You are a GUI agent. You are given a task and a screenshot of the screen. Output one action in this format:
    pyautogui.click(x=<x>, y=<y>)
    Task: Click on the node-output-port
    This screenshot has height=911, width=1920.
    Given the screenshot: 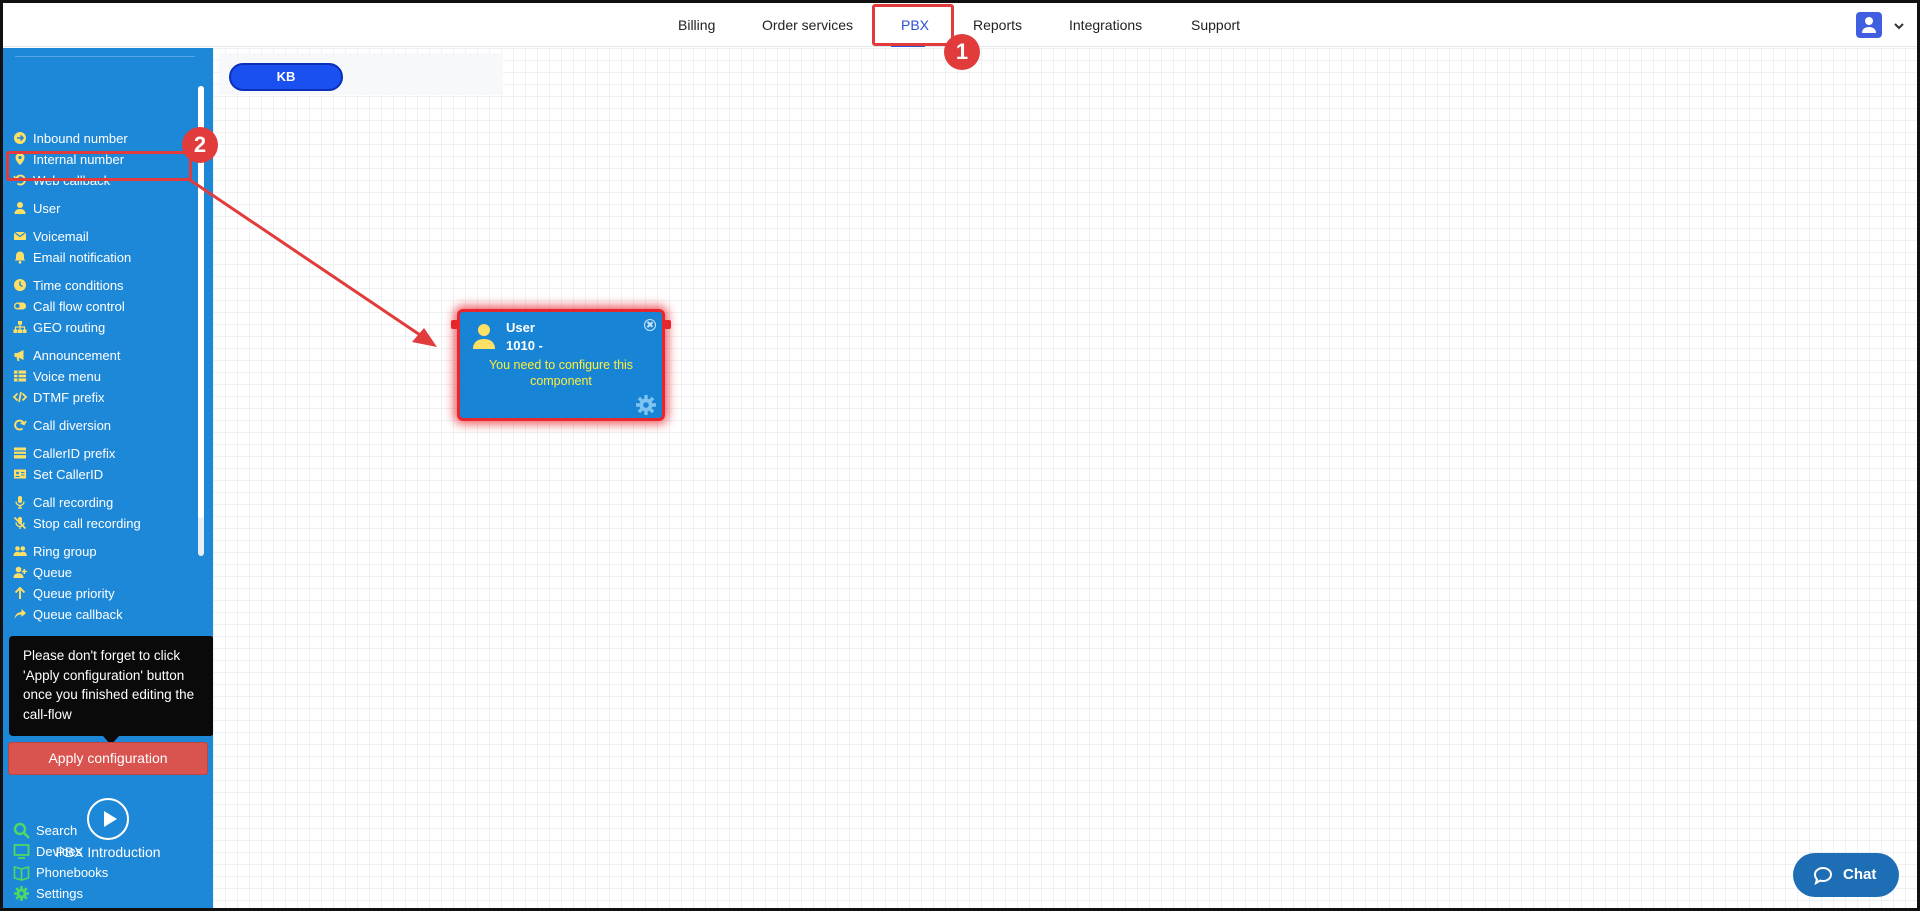 What is the action you would take?
    pyautogui.click(x=667, y=324)
    